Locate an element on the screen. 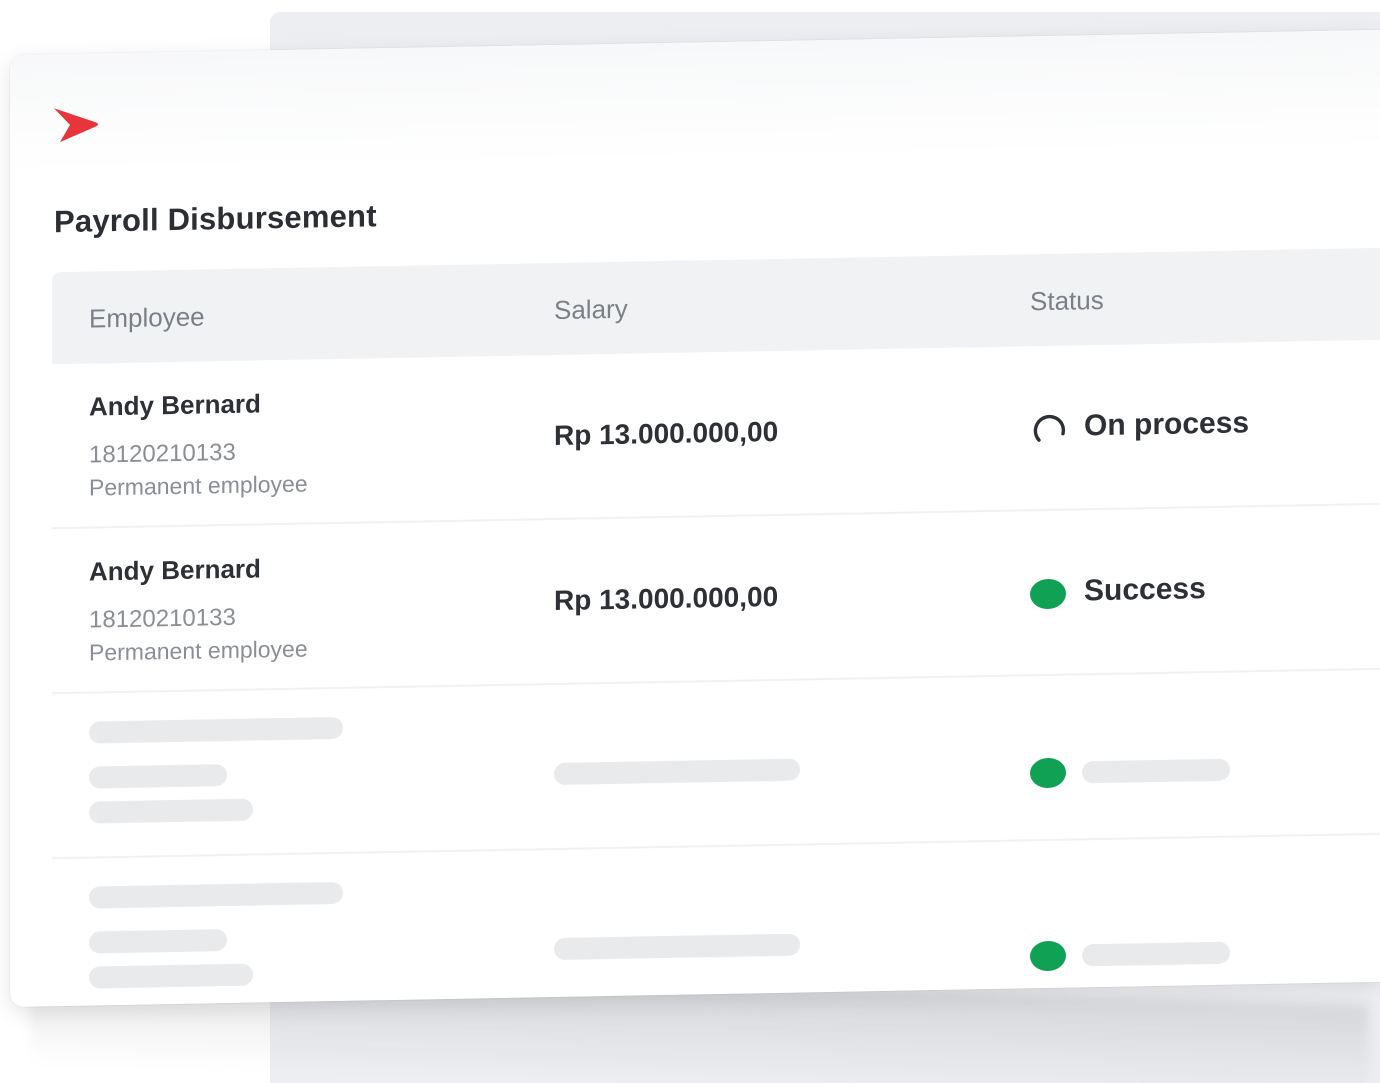 The image size is (1380, 1083). column-header-status: Status is located at coordinates (1067, 301).